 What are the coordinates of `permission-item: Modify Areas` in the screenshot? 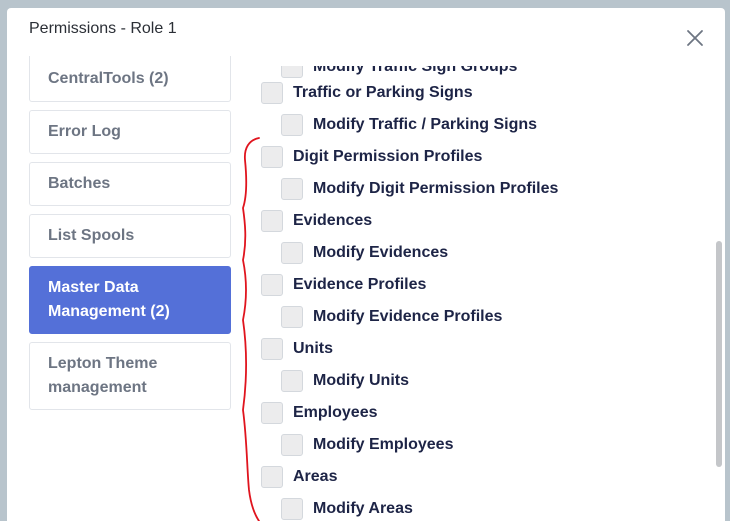 It's located at (347, 509).